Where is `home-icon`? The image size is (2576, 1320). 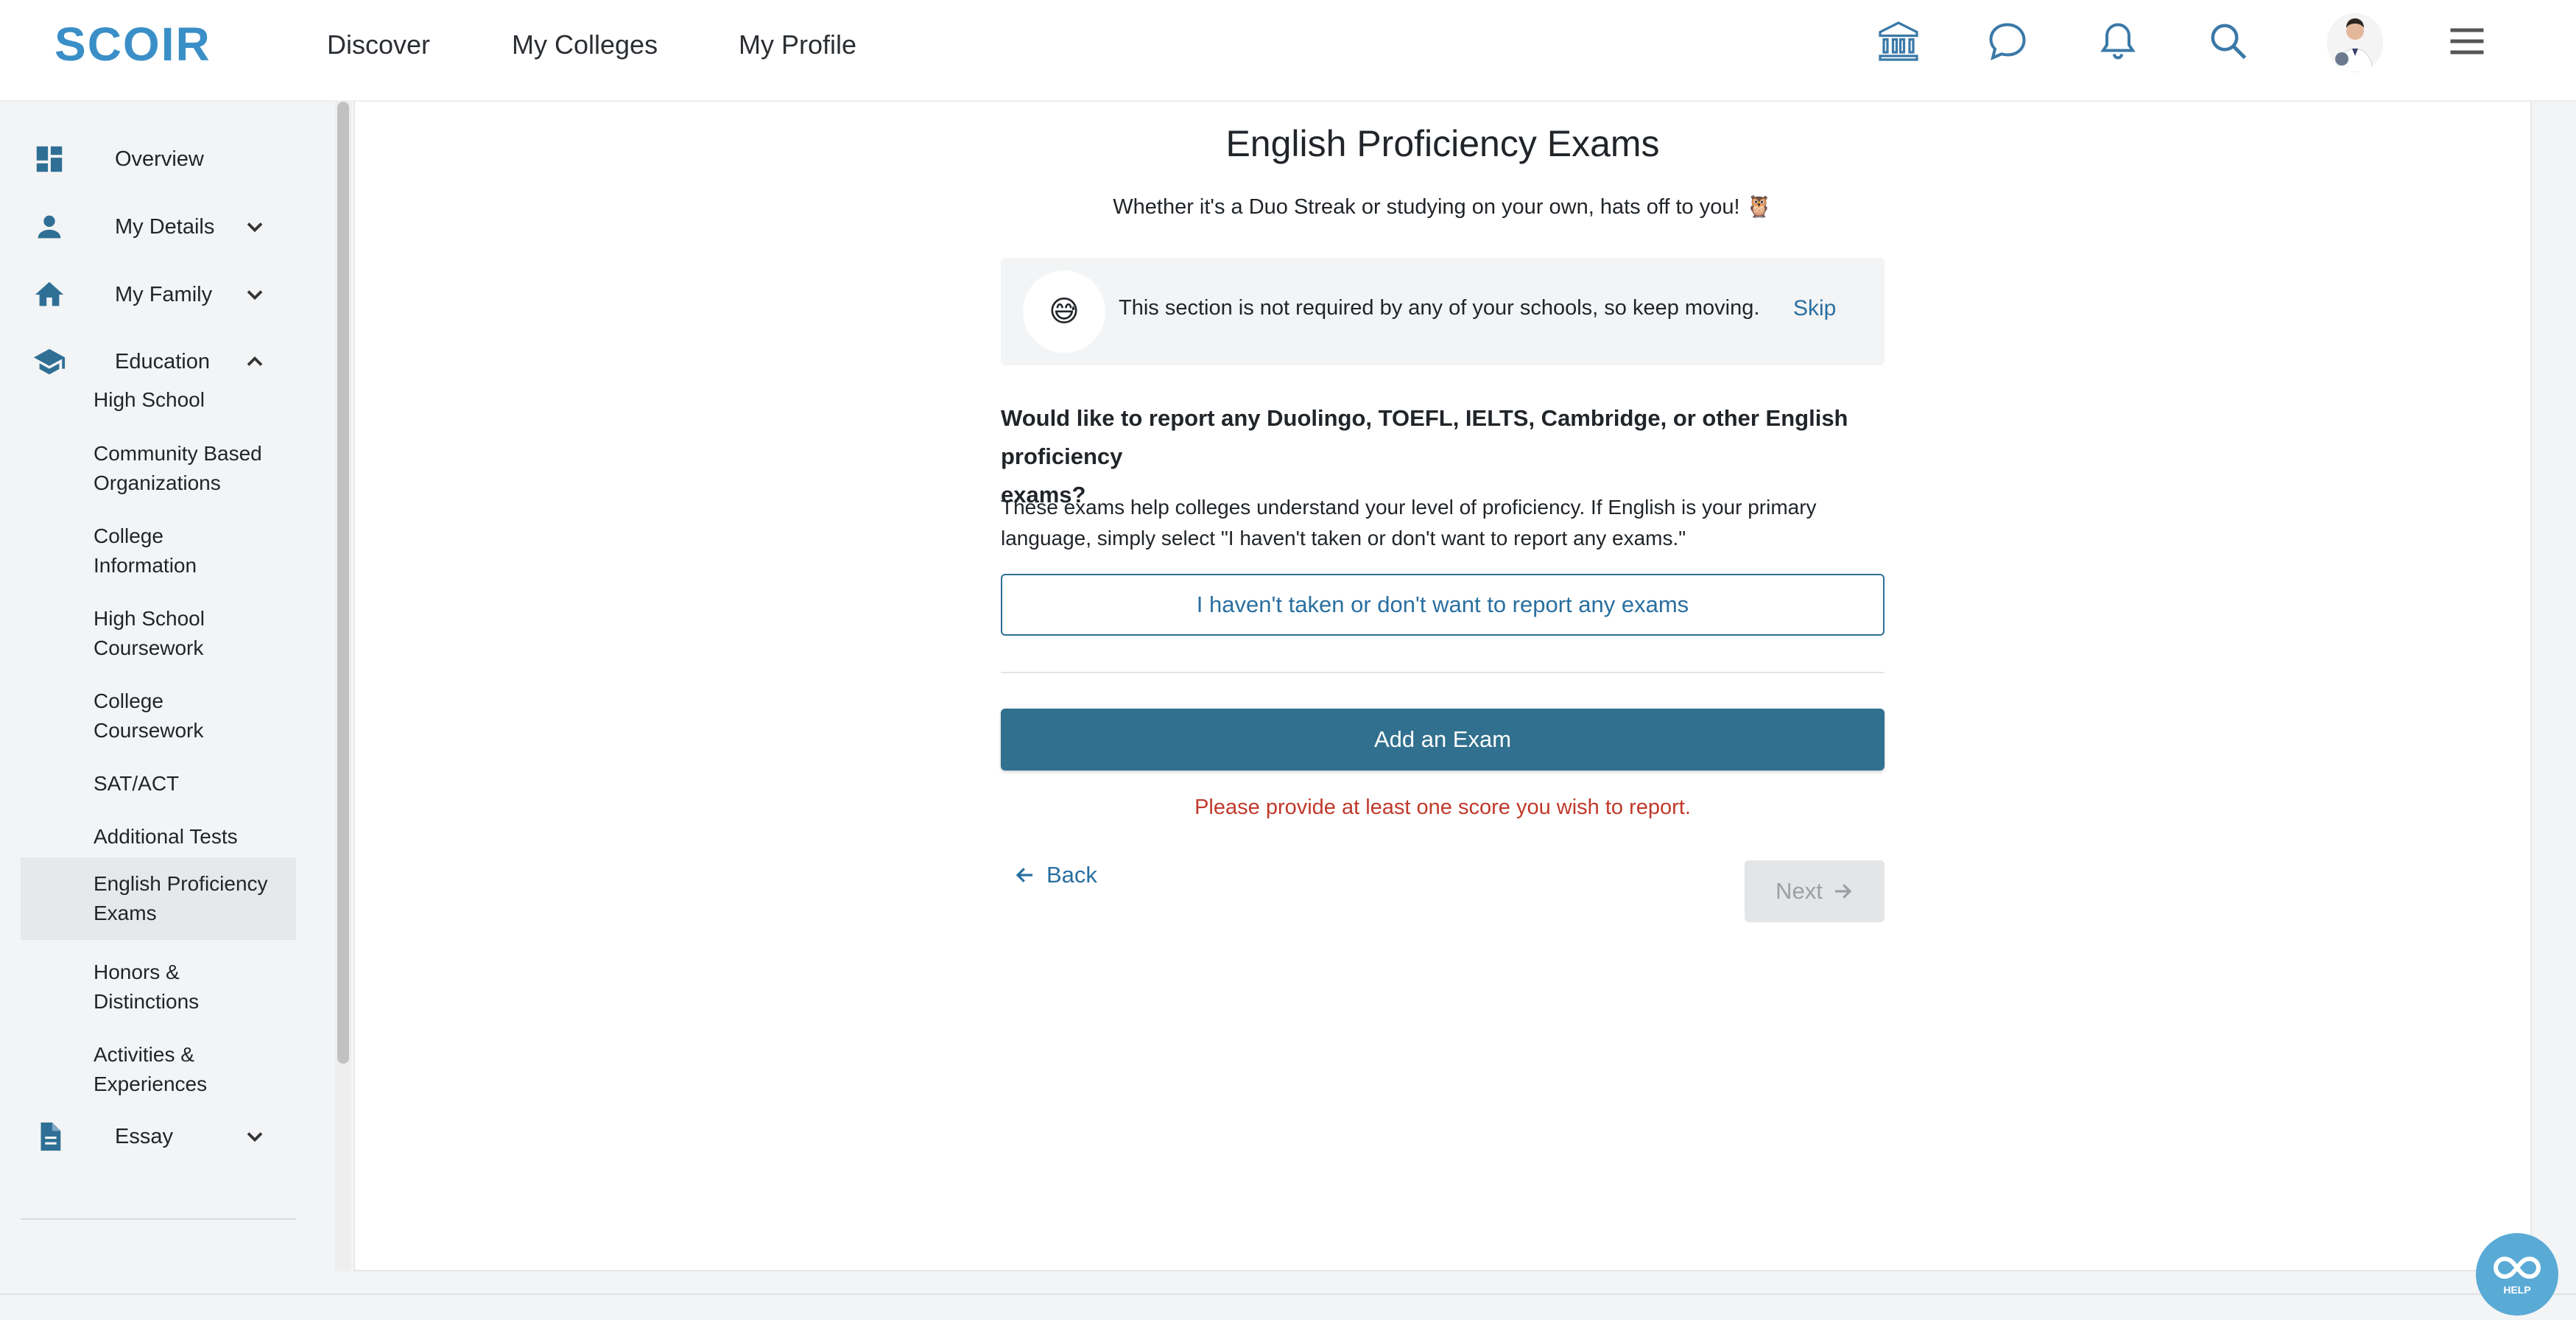
home-icon is located at coordinates (49, 294).